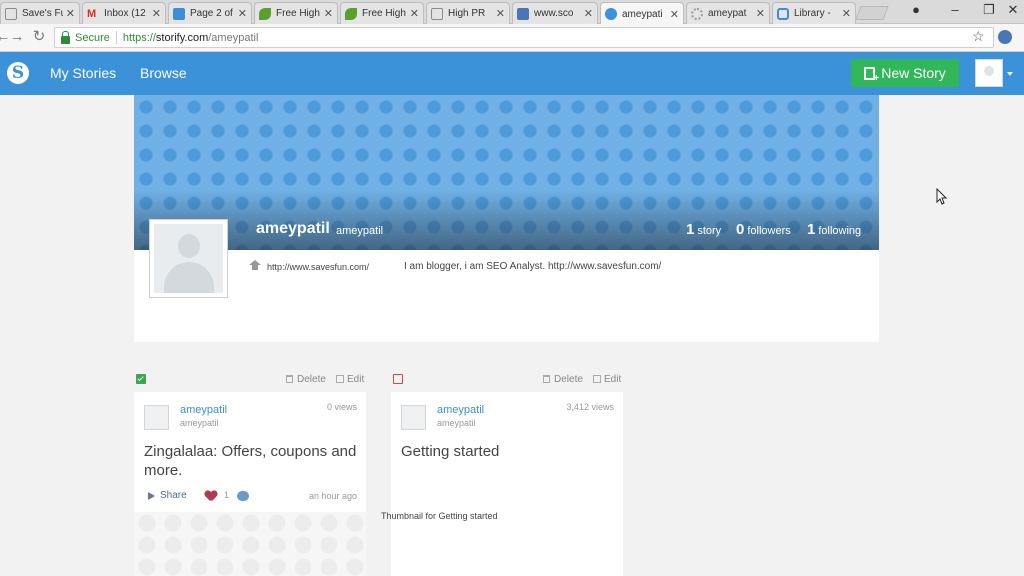  What do you see at coordinates (167, 495) in the screenshot?
I see `share-button: Share` at bounding box center [167, 495].